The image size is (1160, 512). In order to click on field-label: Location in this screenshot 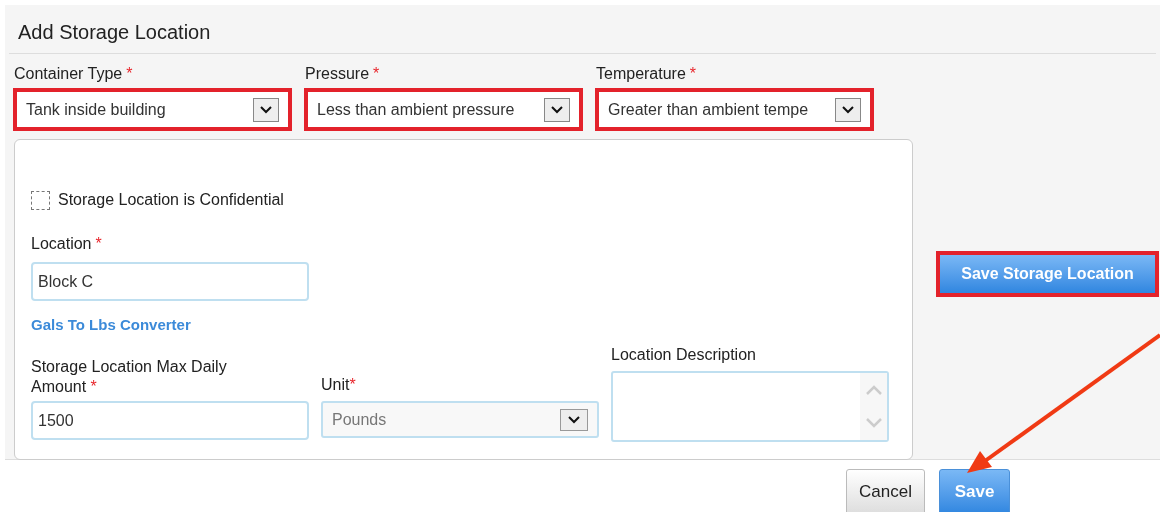, I will do `click(61, 244)`.